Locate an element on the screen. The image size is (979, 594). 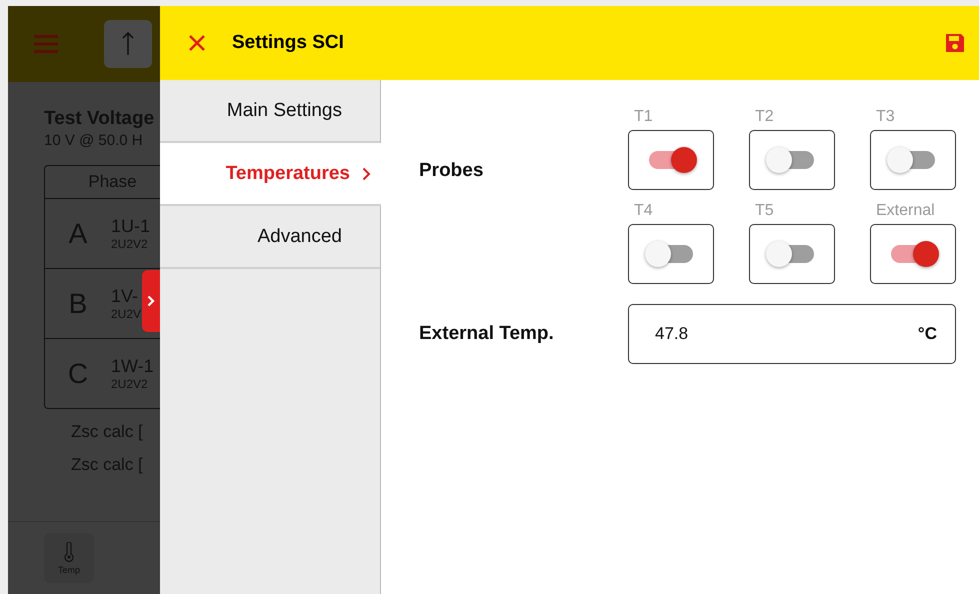
temp-unit: °C is located at coordinates (927, 334).